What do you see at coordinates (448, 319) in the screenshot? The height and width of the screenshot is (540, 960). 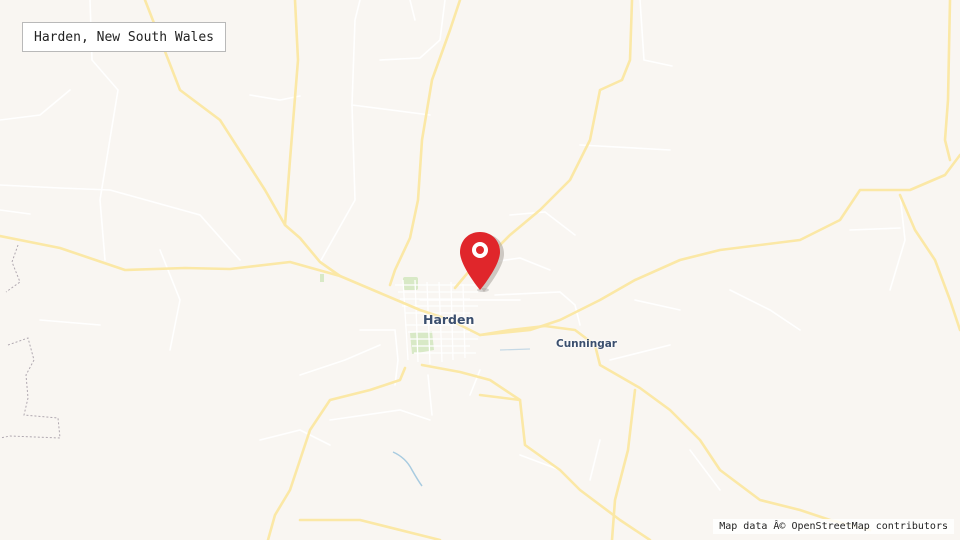 I see `place-label-town: Harden` at bounding box center [448, 319].